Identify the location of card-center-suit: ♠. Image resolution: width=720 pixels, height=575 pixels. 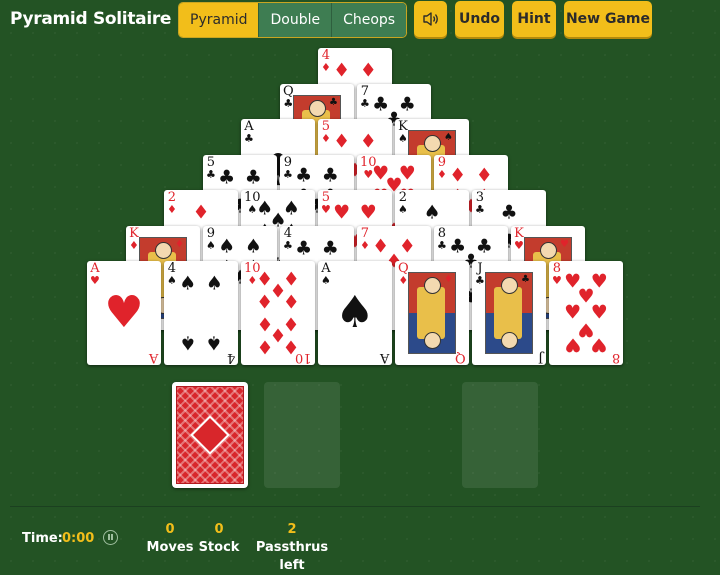
(355, 312).